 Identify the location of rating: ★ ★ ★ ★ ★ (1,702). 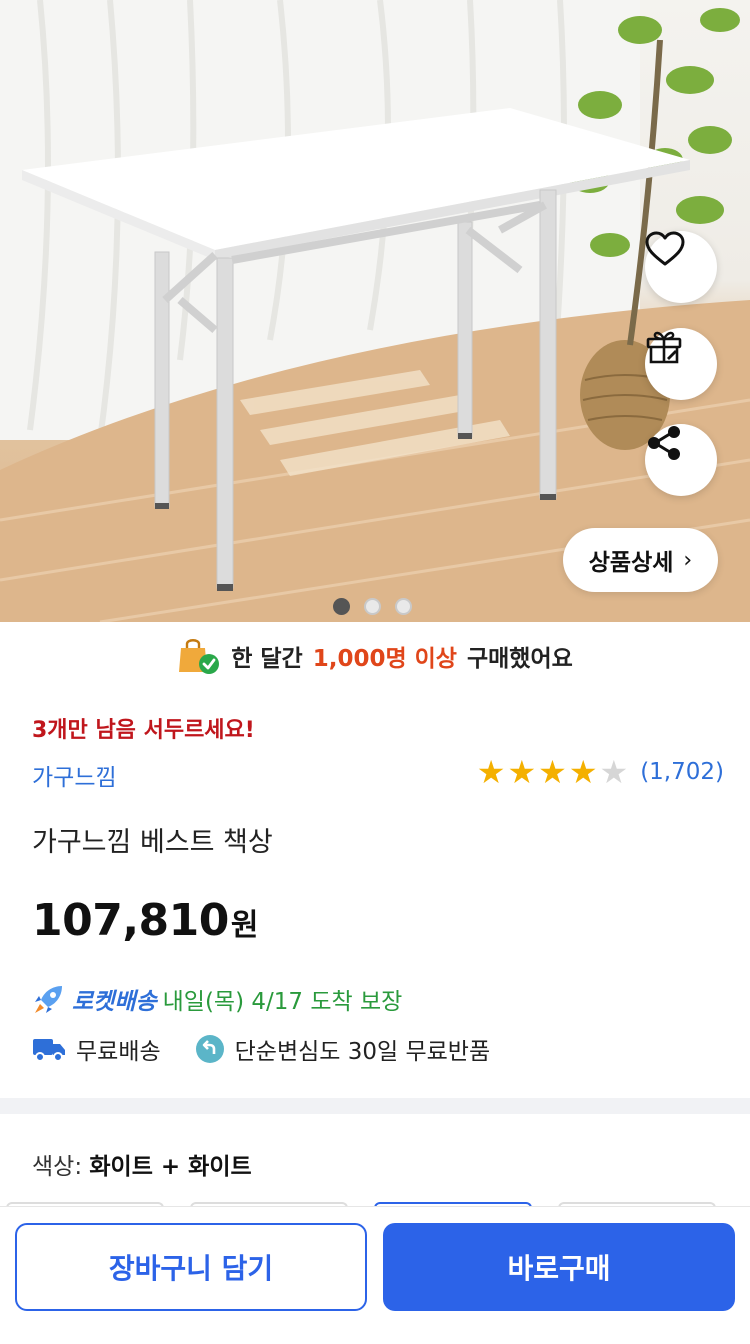
(600, 772).